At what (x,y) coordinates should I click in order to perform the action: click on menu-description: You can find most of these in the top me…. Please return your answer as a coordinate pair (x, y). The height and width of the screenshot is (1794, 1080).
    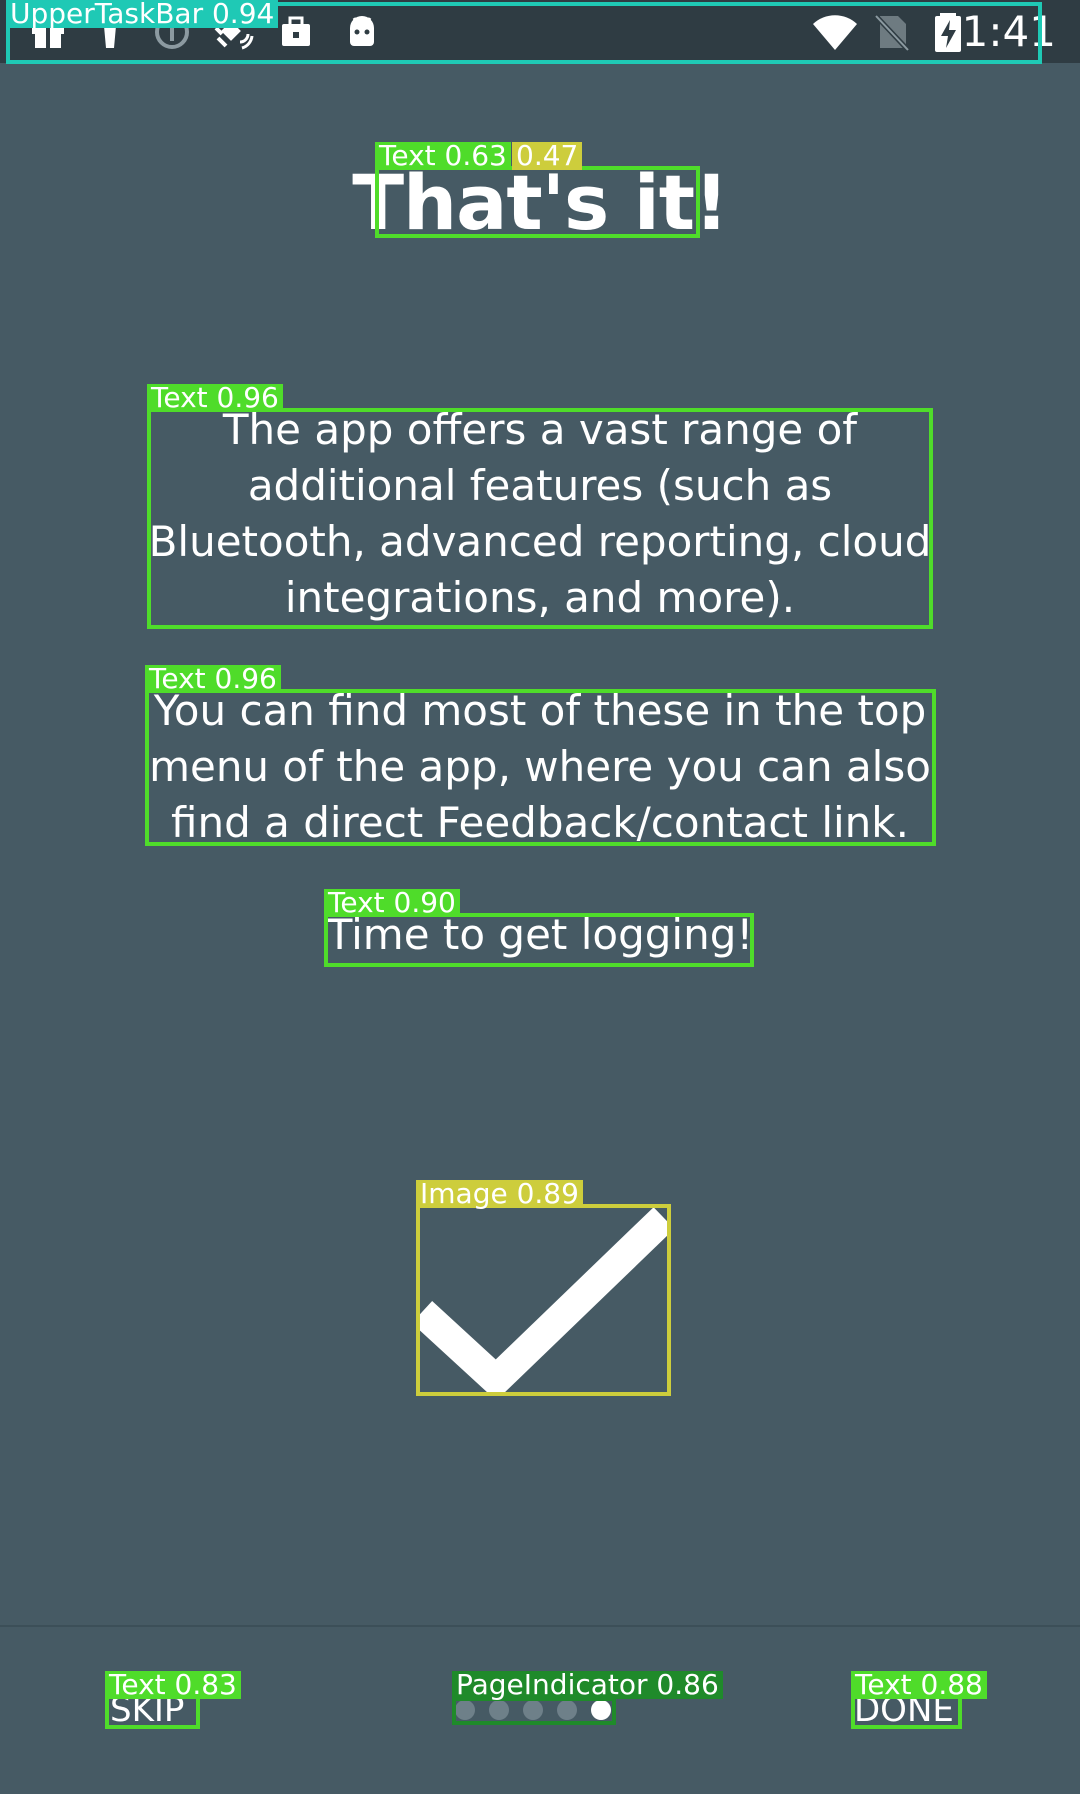
    Looking at the image, I should click on (540, 766).